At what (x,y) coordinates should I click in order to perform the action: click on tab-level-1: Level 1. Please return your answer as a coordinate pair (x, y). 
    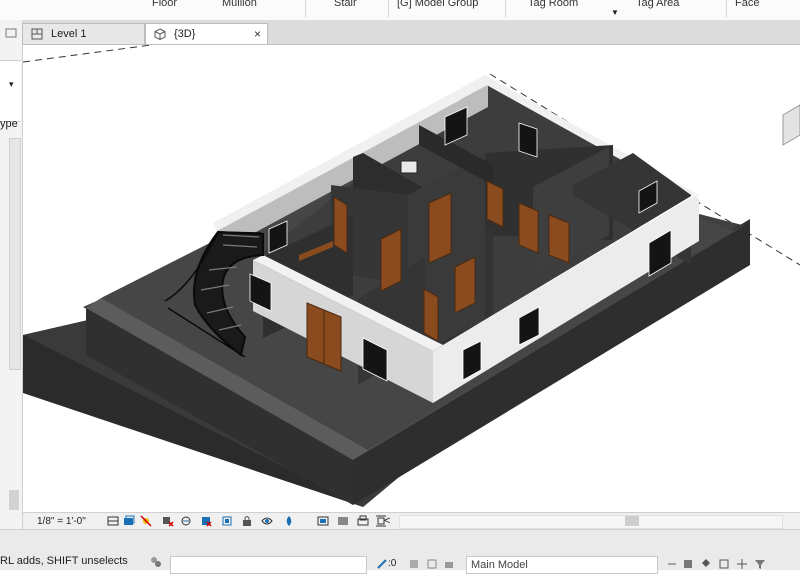
    Looking at the image, I should click on (83, 33).